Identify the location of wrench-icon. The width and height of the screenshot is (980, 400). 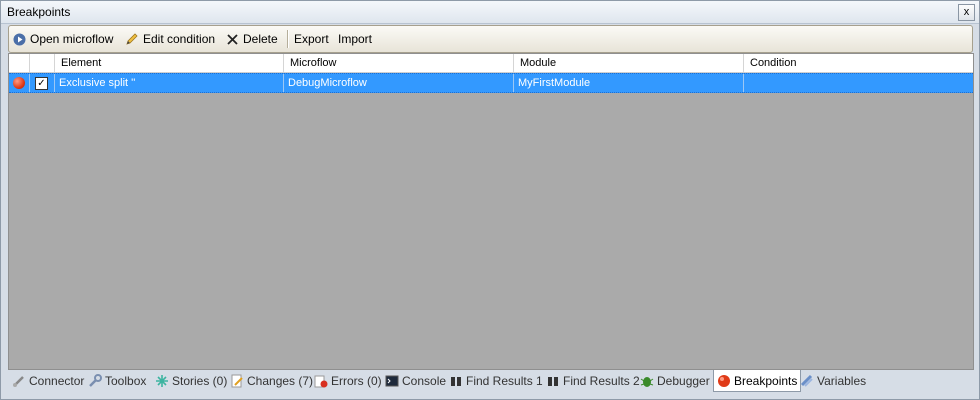
(95, 380).